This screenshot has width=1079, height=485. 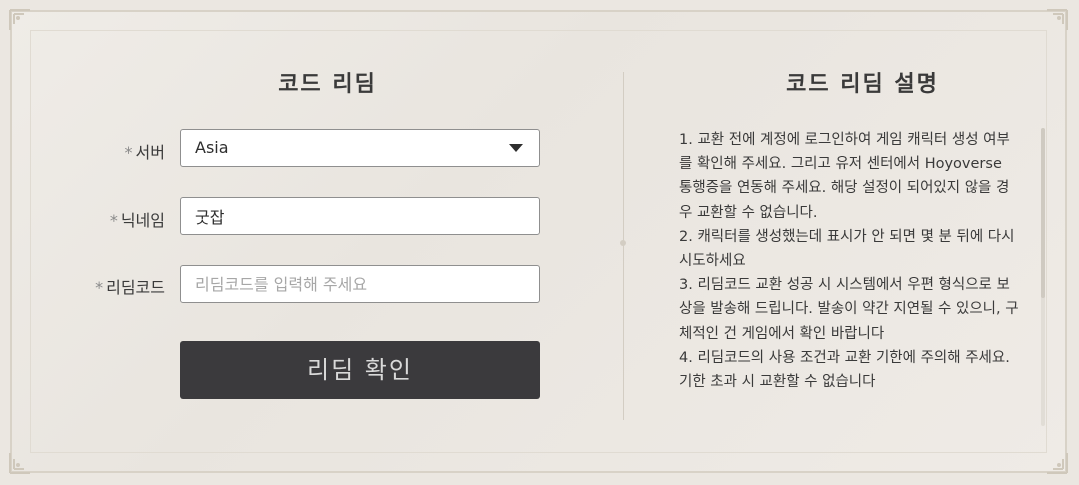 What do you see at coordinates (862, 84) in the screenshot?
I see `instructions-title: 코드 리딤 설명` at bounding box center [862, 84].